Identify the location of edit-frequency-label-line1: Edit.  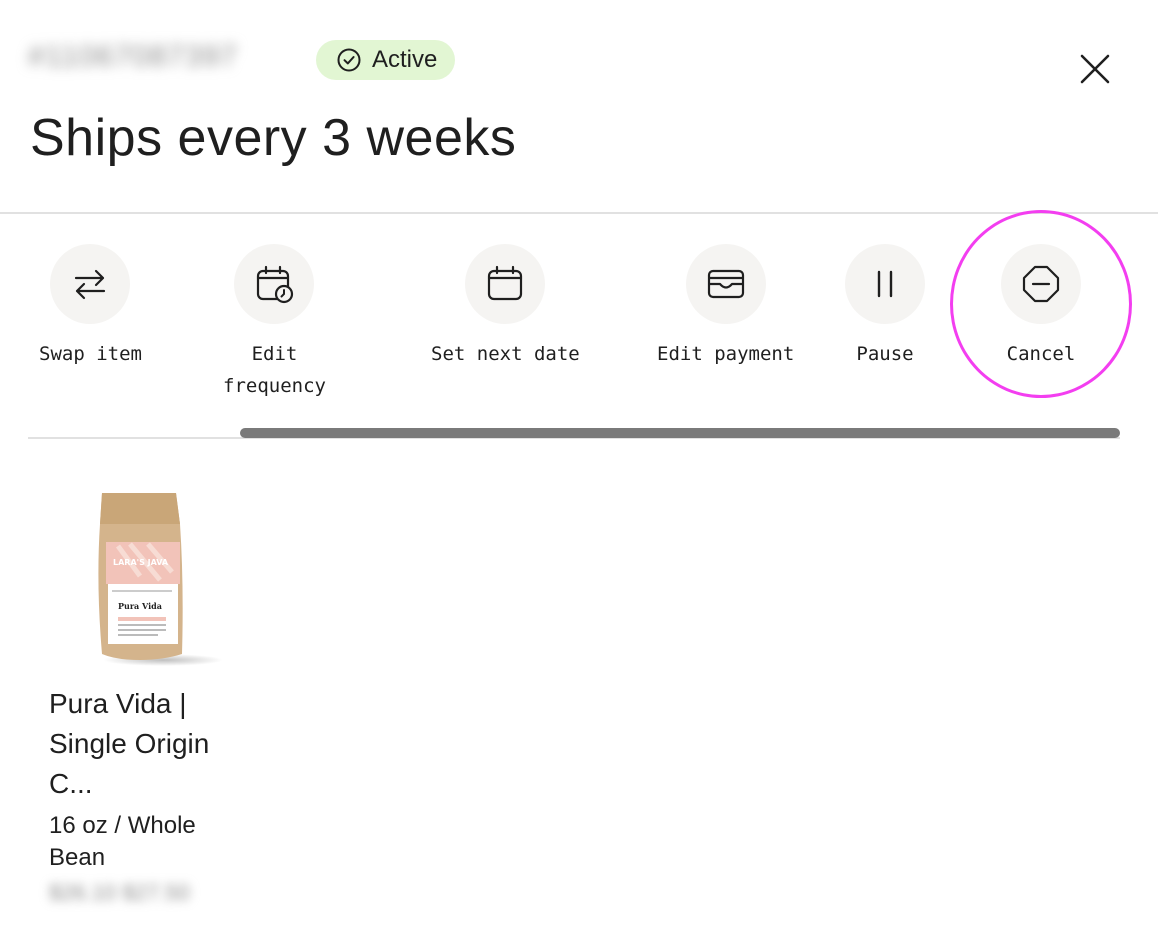
(274, 354).